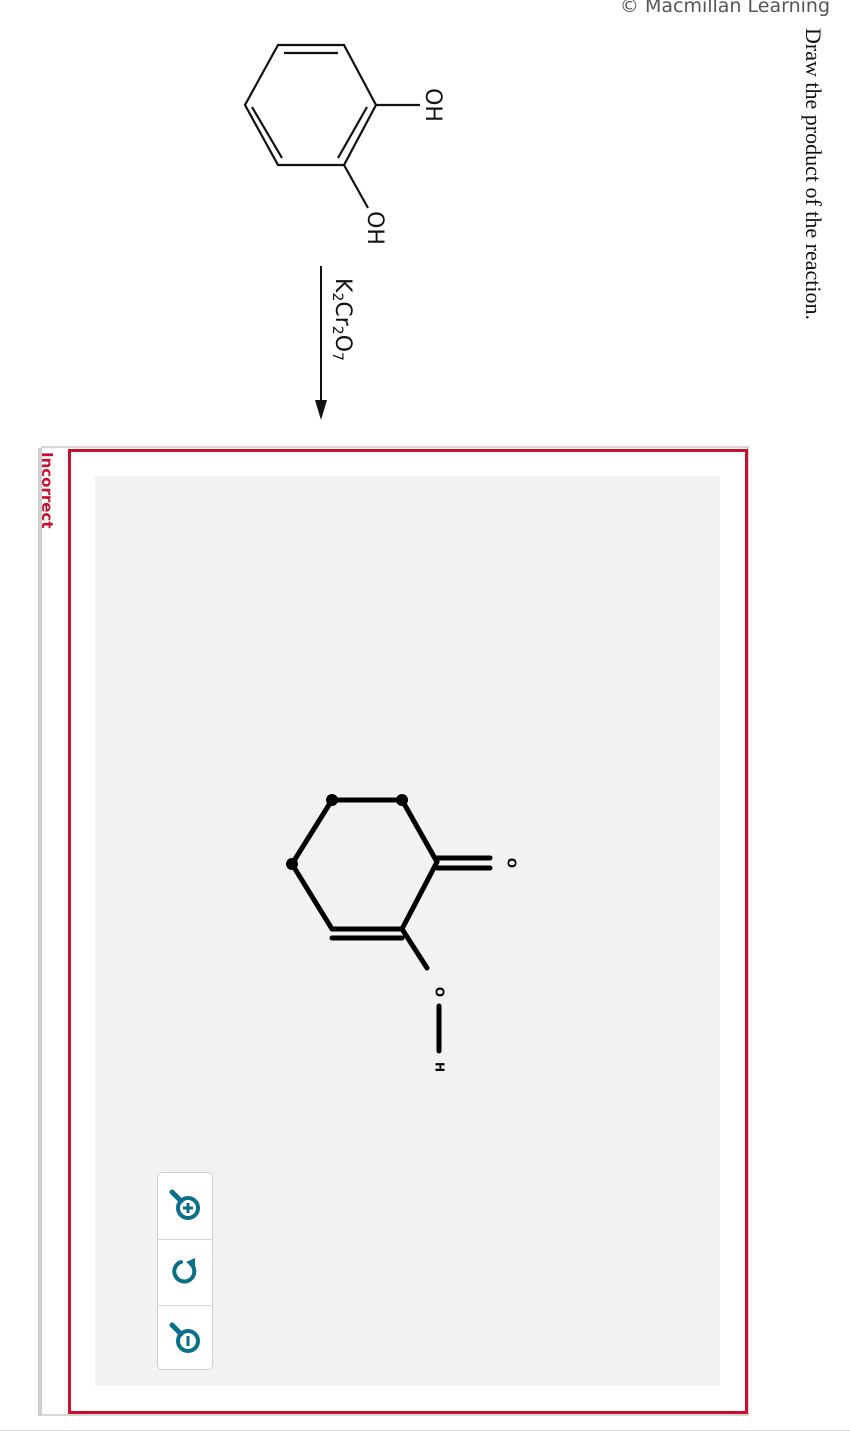 Image resolution: width=850 pixels, height=1434 pixels. Describe the element at coordinates (342, 343) in the screenshot. I see `reagent-o: O` at that location.